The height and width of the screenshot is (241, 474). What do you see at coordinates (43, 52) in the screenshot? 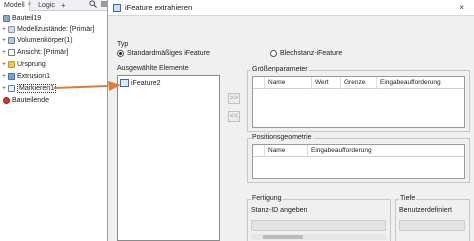
I see `tree-node-label: Ansicht: [Primär]` at bounding box center [43, 52].